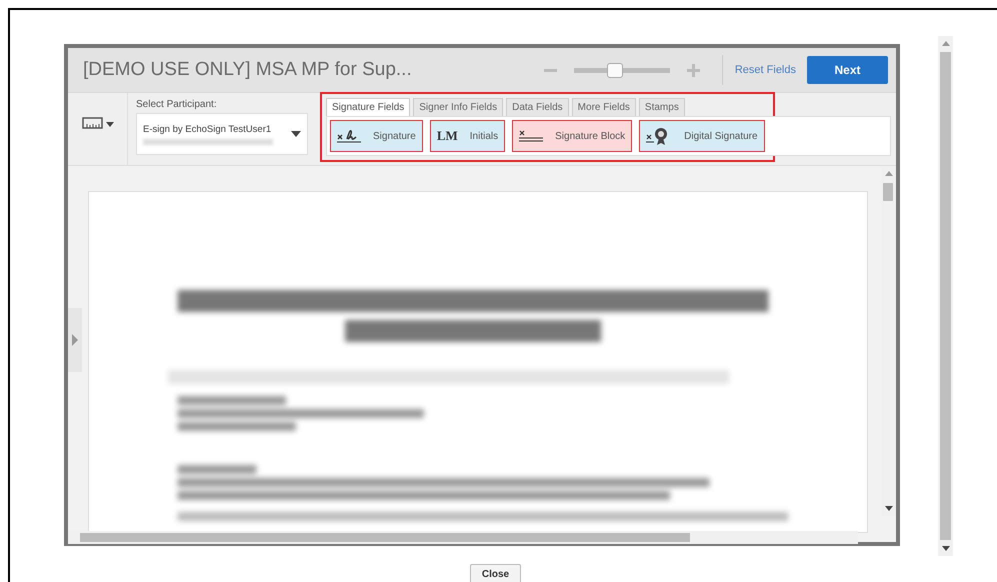  I want to click on field-tab: Signature Fields, so click(368, 107).